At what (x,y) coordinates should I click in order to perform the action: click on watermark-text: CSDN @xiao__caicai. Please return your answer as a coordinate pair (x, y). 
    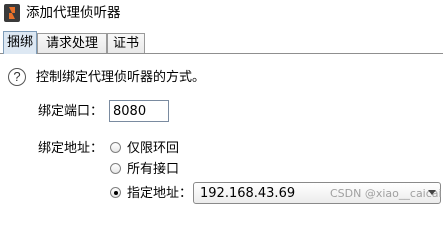
    Looking at the image, I should click on (386, 193).